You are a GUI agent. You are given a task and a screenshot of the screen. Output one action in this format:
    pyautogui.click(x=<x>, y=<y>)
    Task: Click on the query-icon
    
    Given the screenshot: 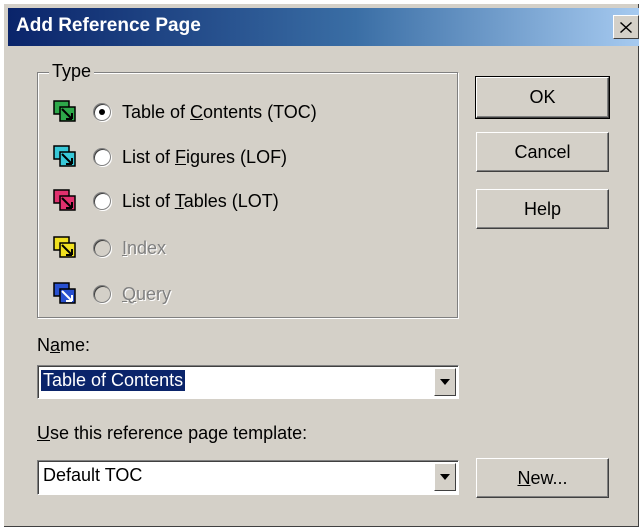 What is the action you would take?
    pyautogui.click(x=64, y=293)
    